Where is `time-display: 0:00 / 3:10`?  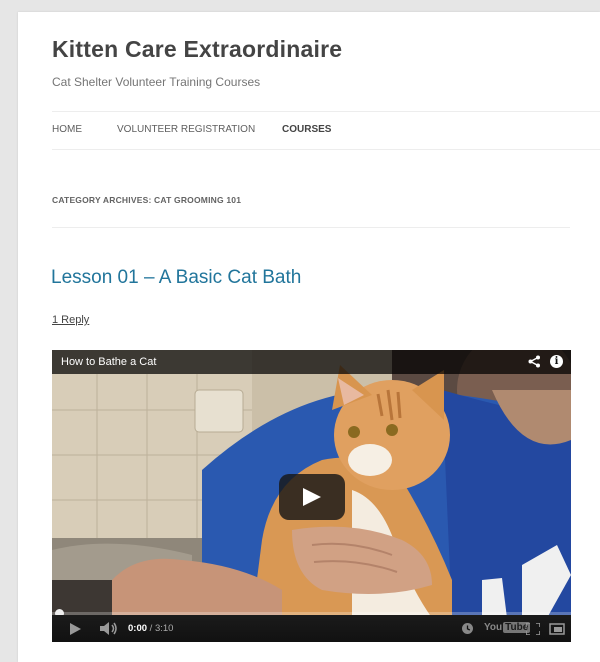
time-display: 0:00 / 3:10 is located at coordinates (150, 628).